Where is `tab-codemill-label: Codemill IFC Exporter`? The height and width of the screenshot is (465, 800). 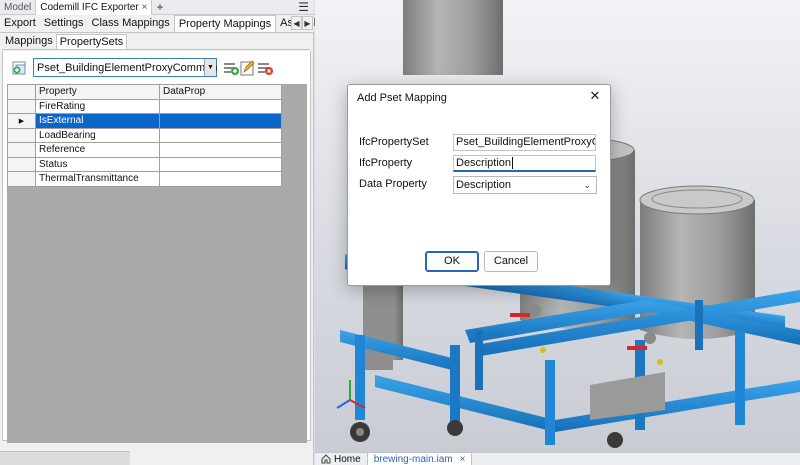 tab-codemill-label: Codemill IFC Exporter is located at coordinates (89, 7).